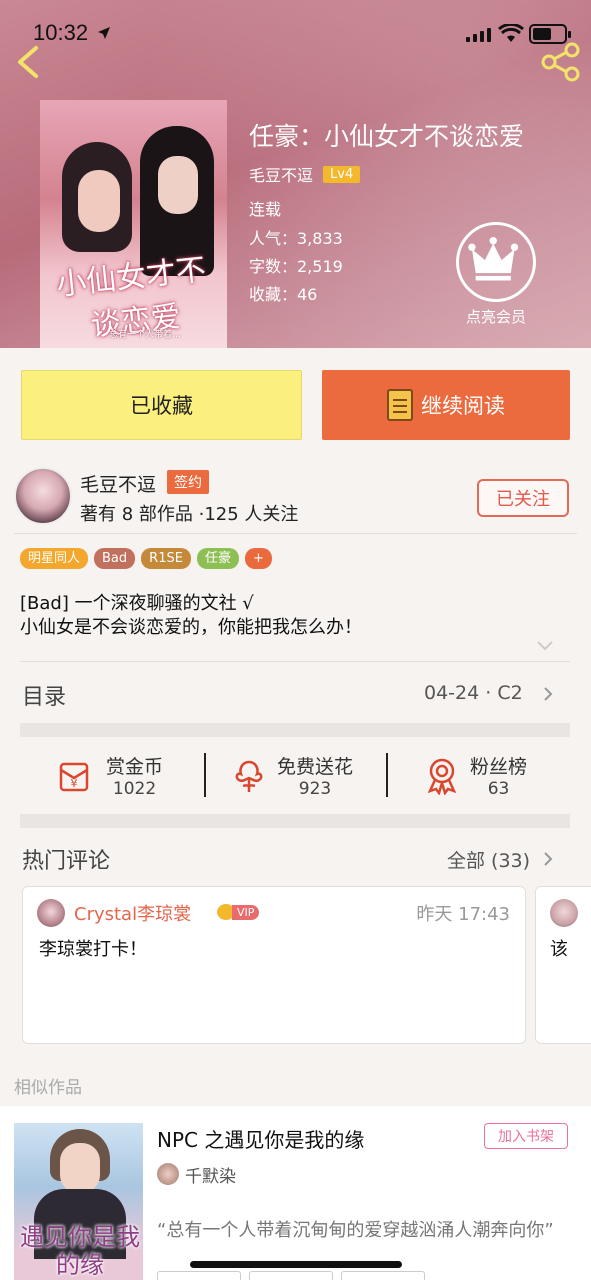 The width and height of the screenshot is (591, 1280). I want to click on stat-title: 赏金币, so click(135, 767).